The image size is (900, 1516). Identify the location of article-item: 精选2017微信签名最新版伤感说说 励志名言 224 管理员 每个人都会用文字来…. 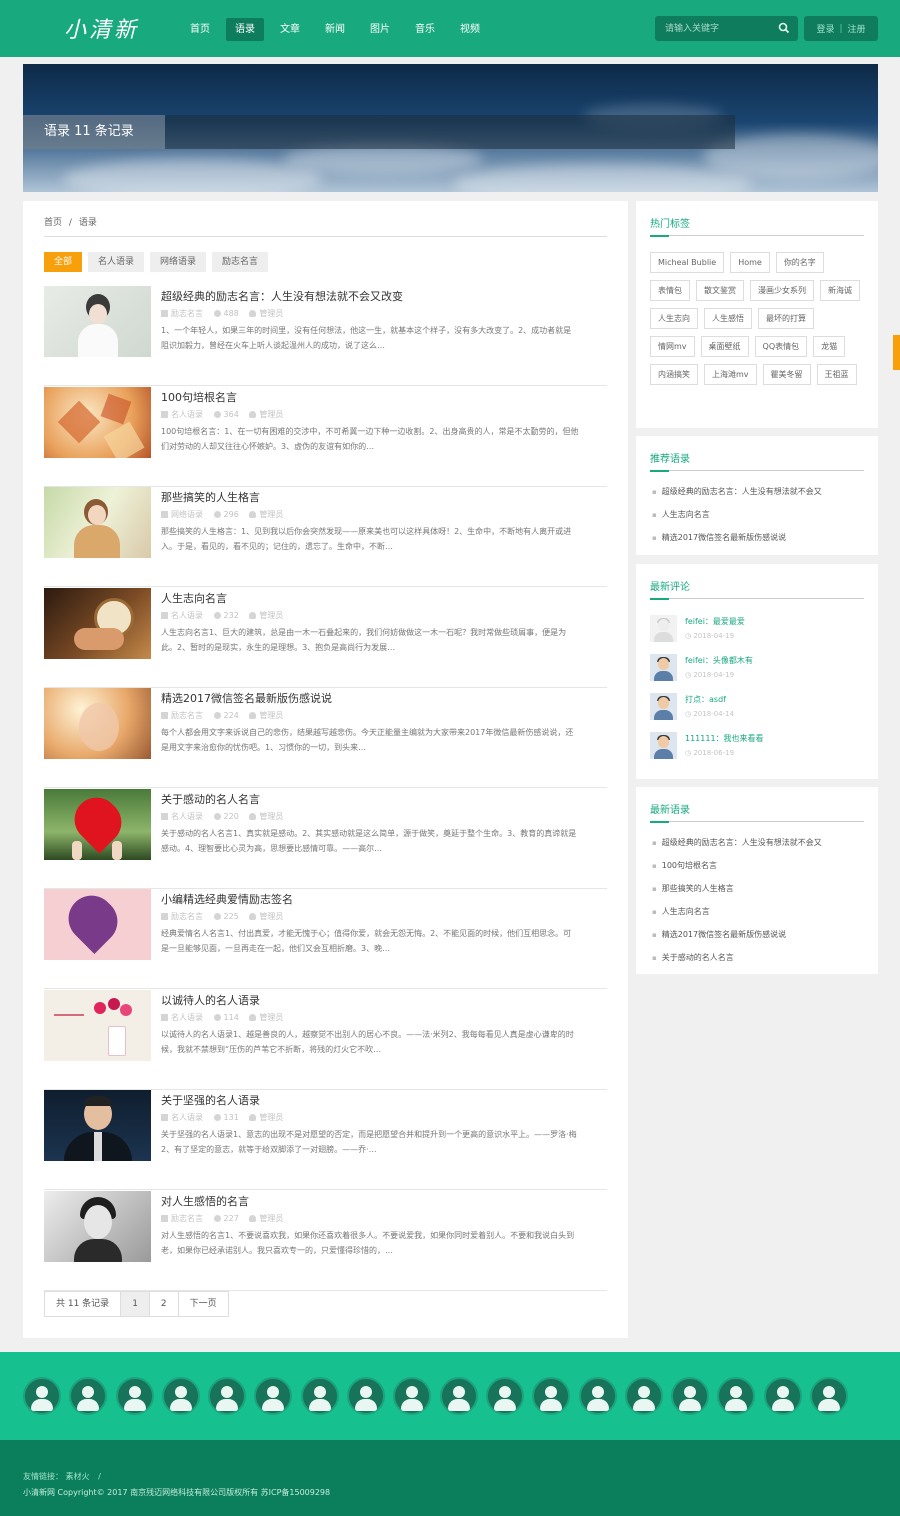
(325, 738).